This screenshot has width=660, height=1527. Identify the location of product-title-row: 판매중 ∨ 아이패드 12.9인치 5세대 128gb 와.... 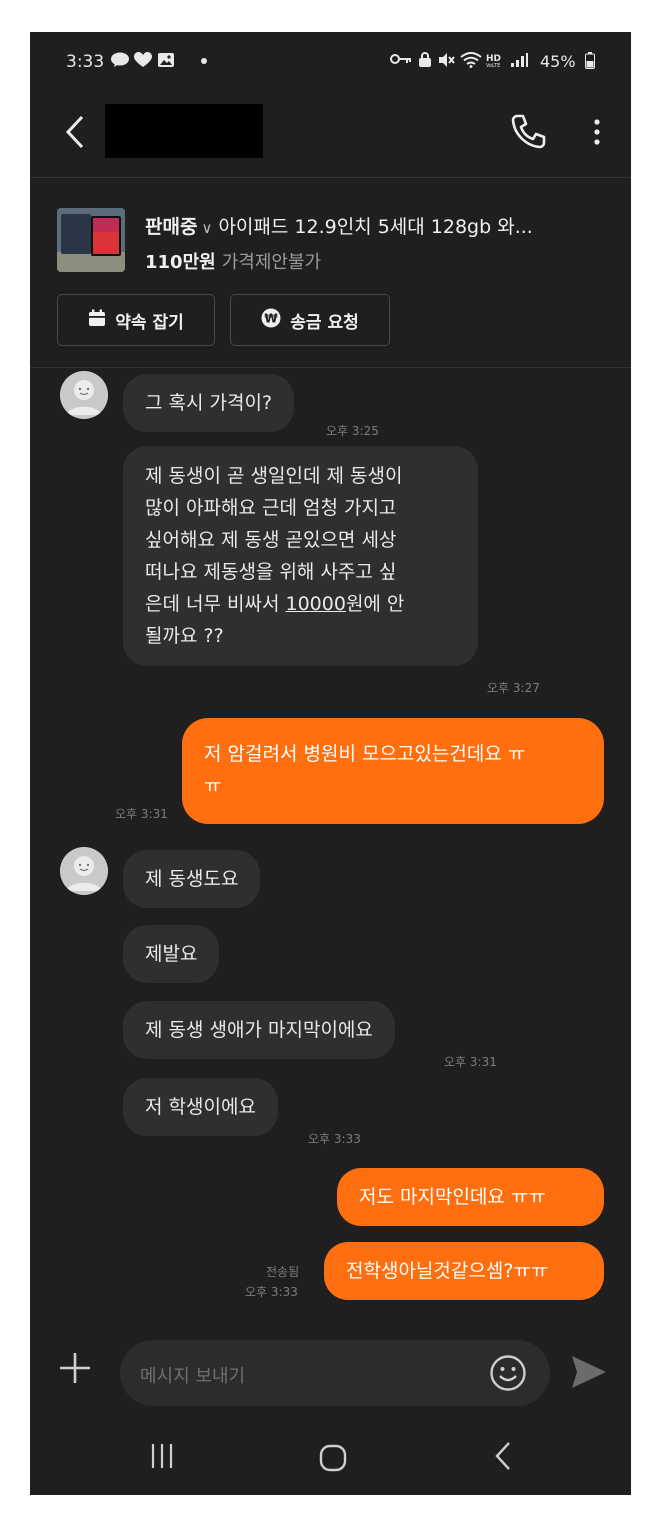
(339, 225).